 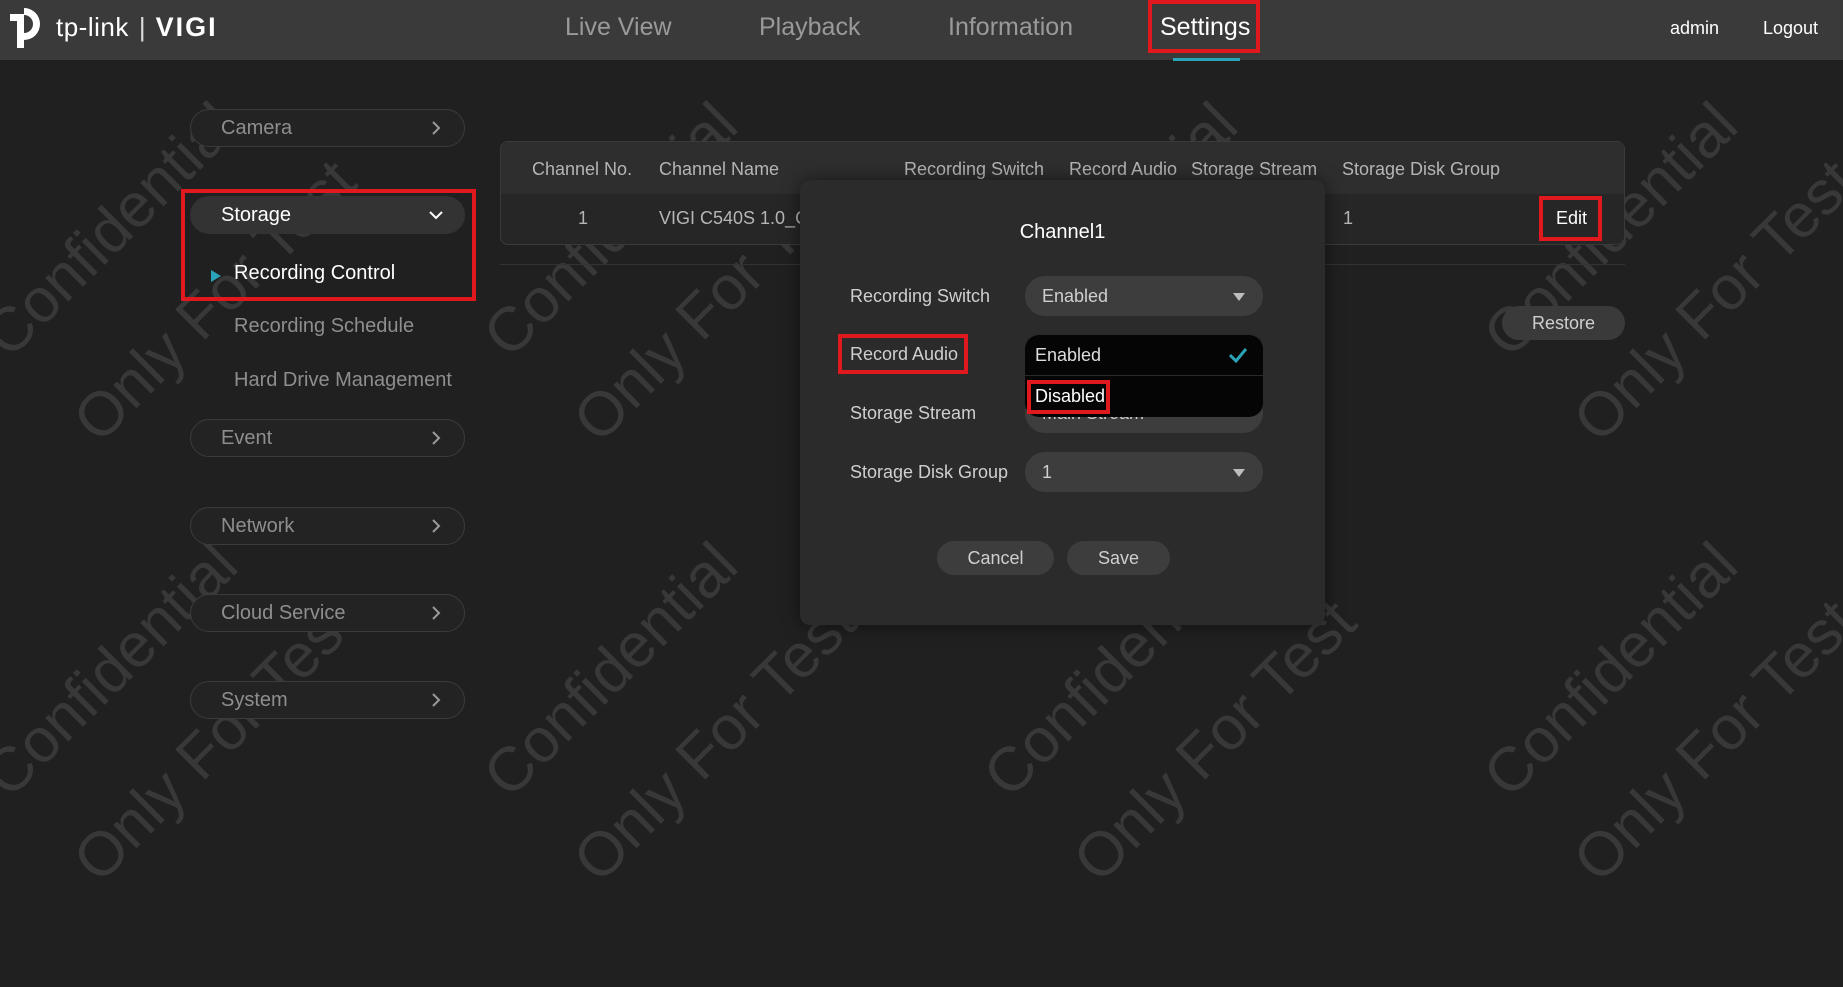 I want to click on menu-storage: Storage, so click(x=327, y=215).